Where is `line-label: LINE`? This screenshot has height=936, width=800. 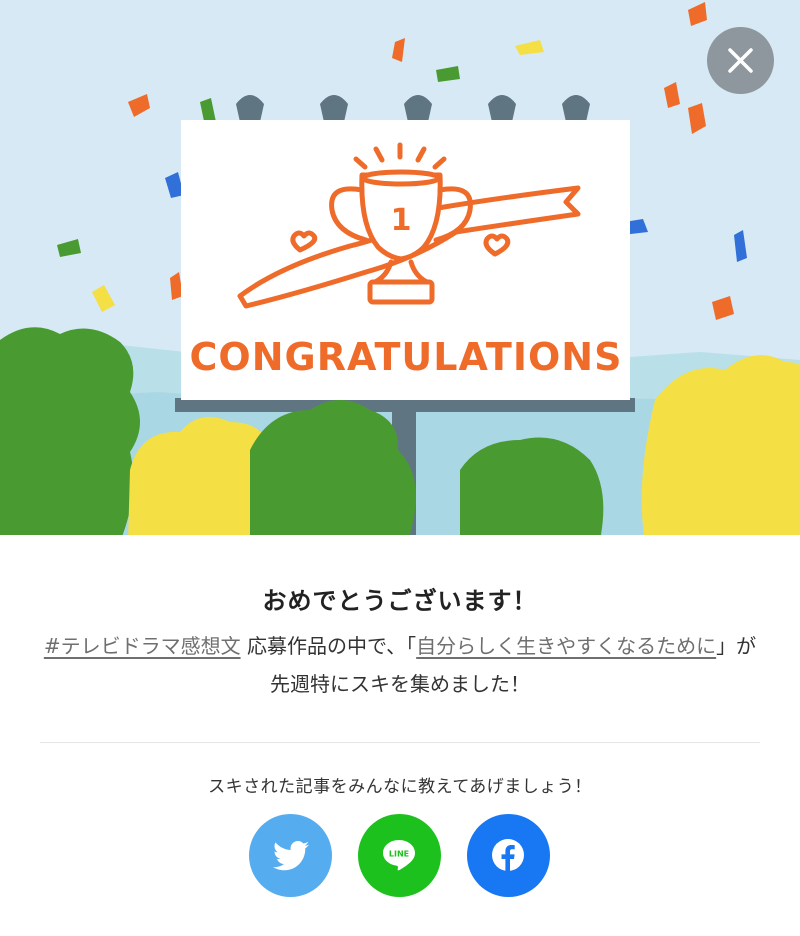
line-label: LINE is located at coordinates (399, 854).